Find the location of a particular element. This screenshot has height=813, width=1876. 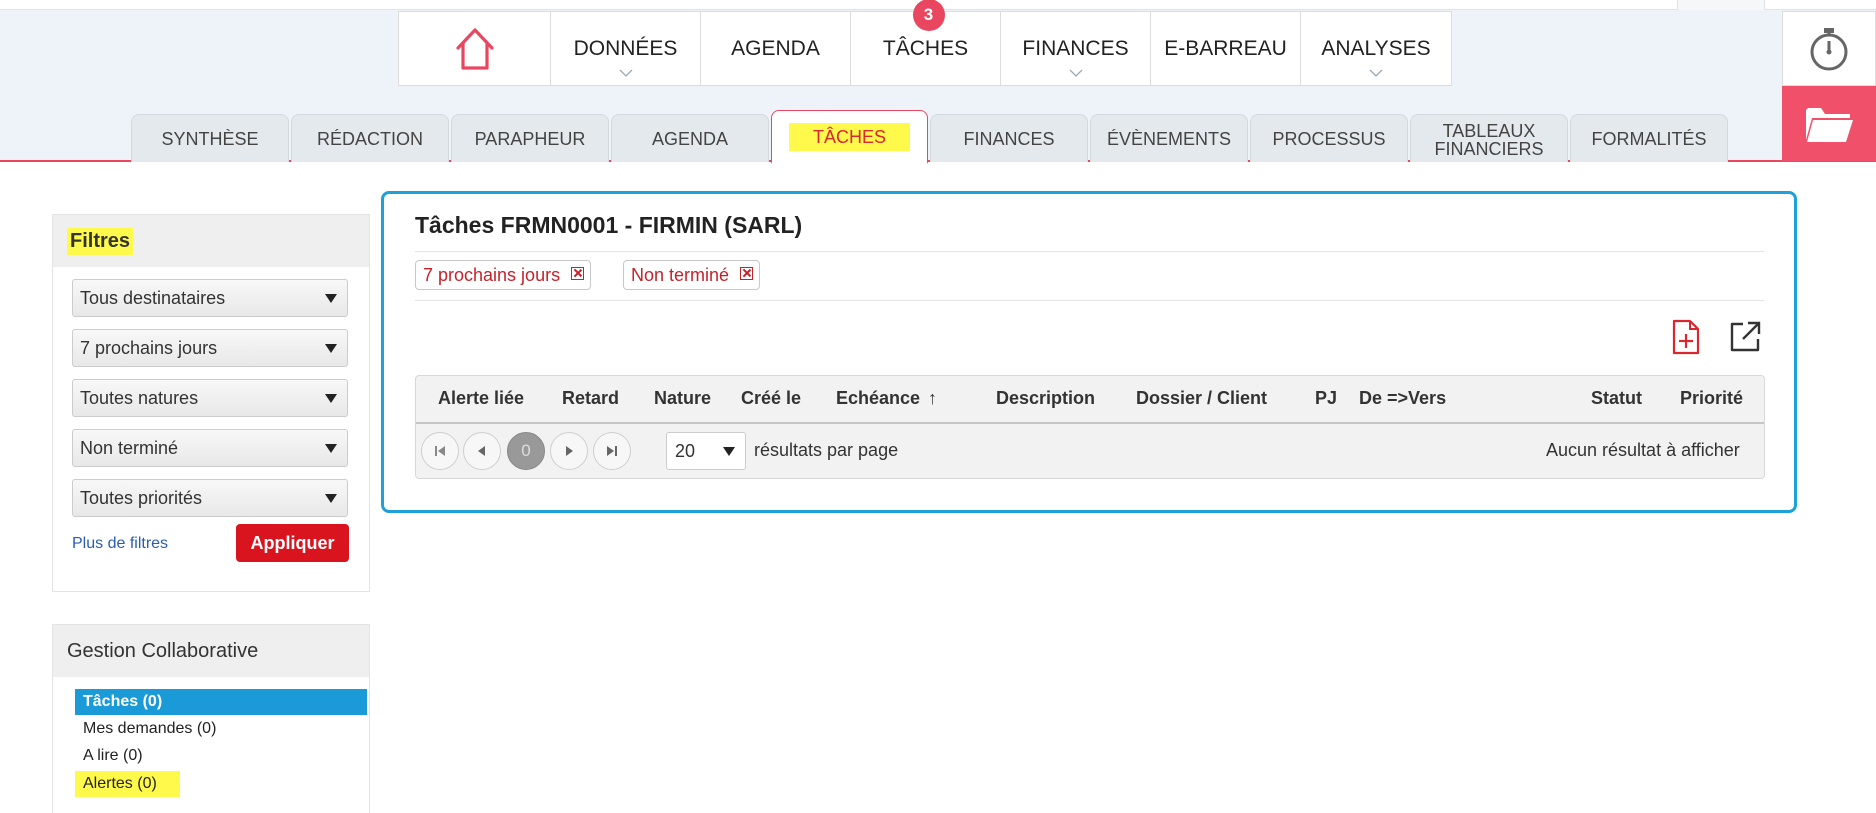

prev-page-button is located at coordinates (482, 451).